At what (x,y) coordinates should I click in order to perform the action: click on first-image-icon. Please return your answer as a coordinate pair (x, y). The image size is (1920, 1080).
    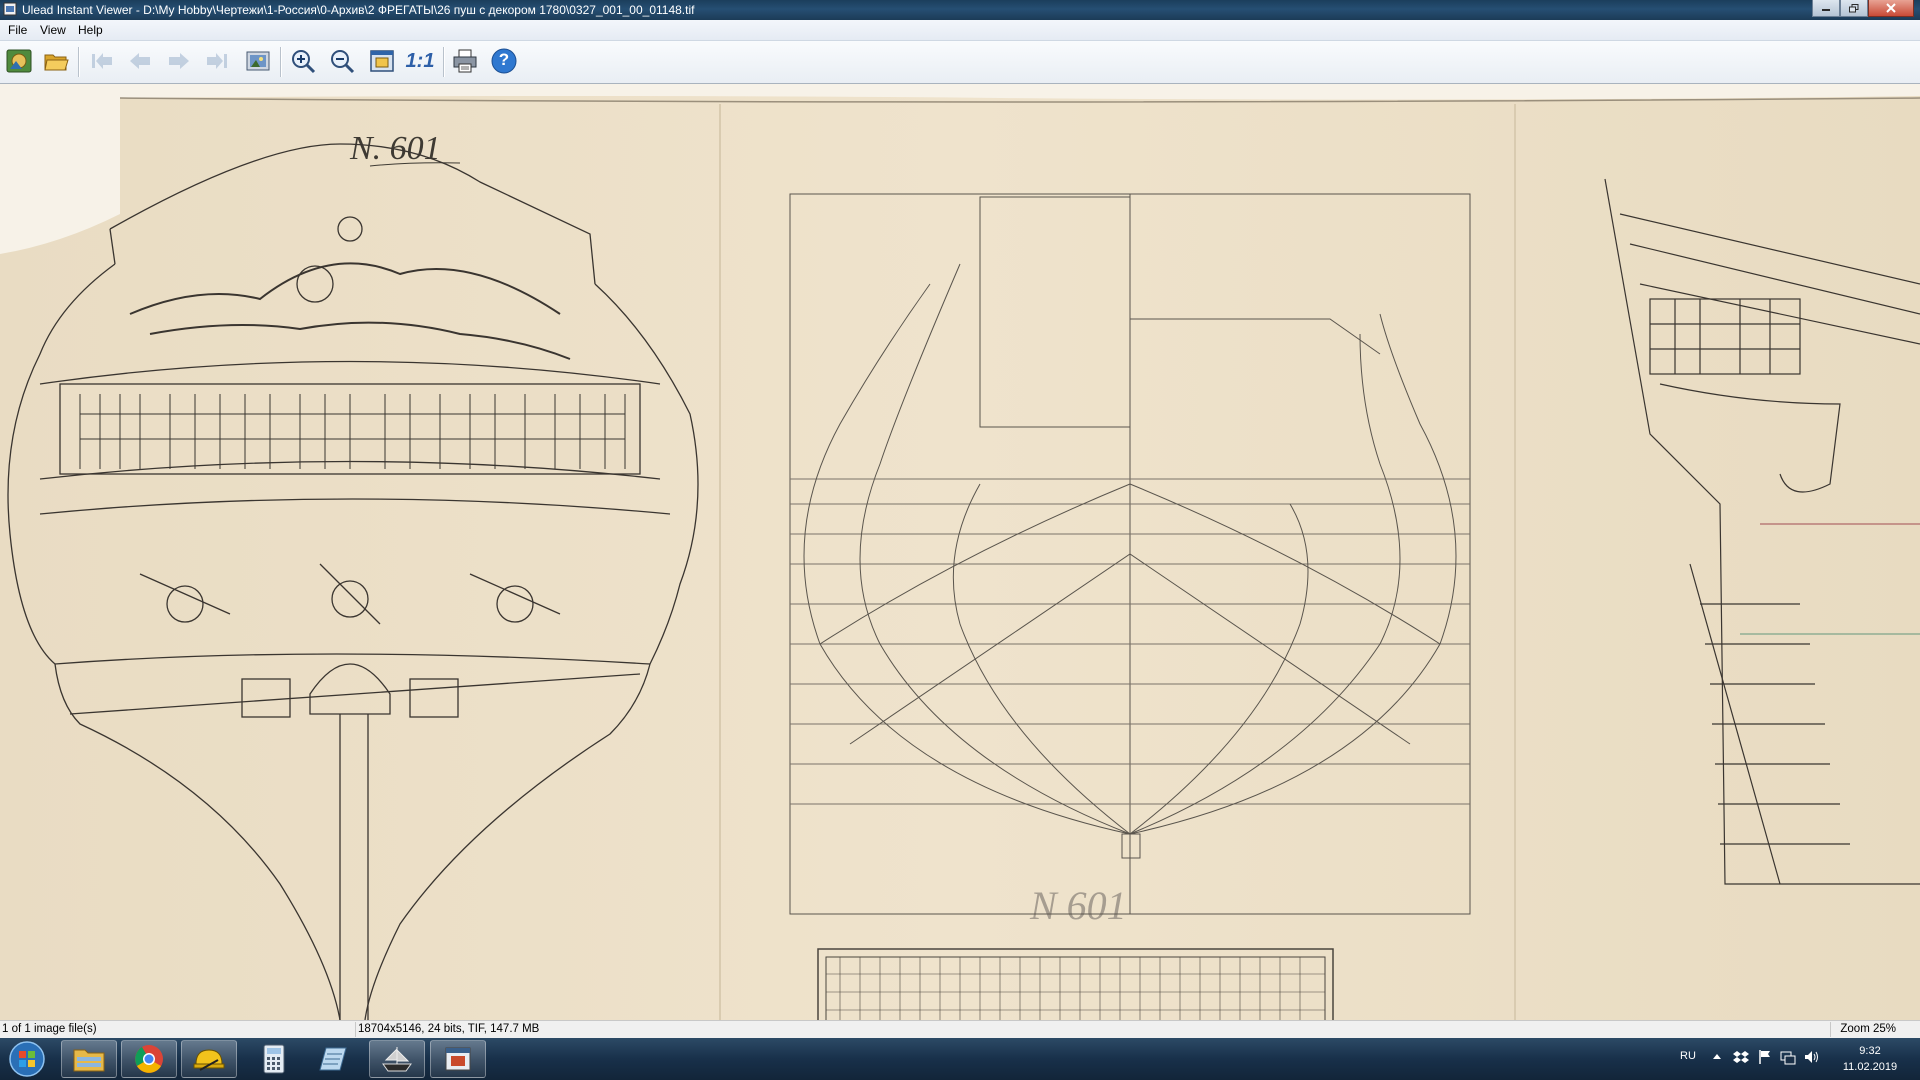
    Looking at the image, I should click on (102, 61).